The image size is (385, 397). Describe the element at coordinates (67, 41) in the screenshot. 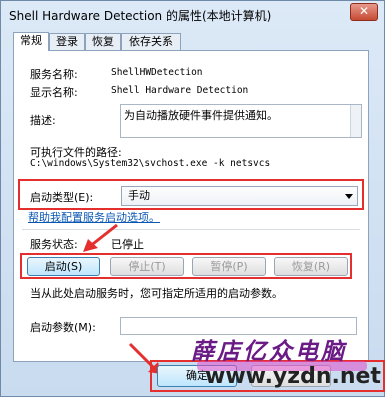

I see `tab-logon: 登录` at that location.